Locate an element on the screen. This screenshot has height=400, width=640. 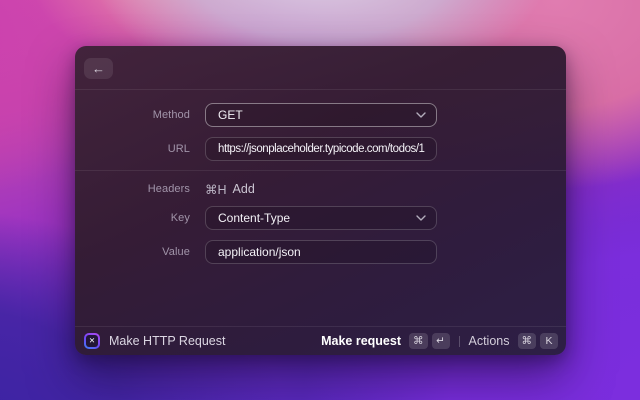
make-request-button: Make request ⌘ ↵ is located at coordinates (385, 341).